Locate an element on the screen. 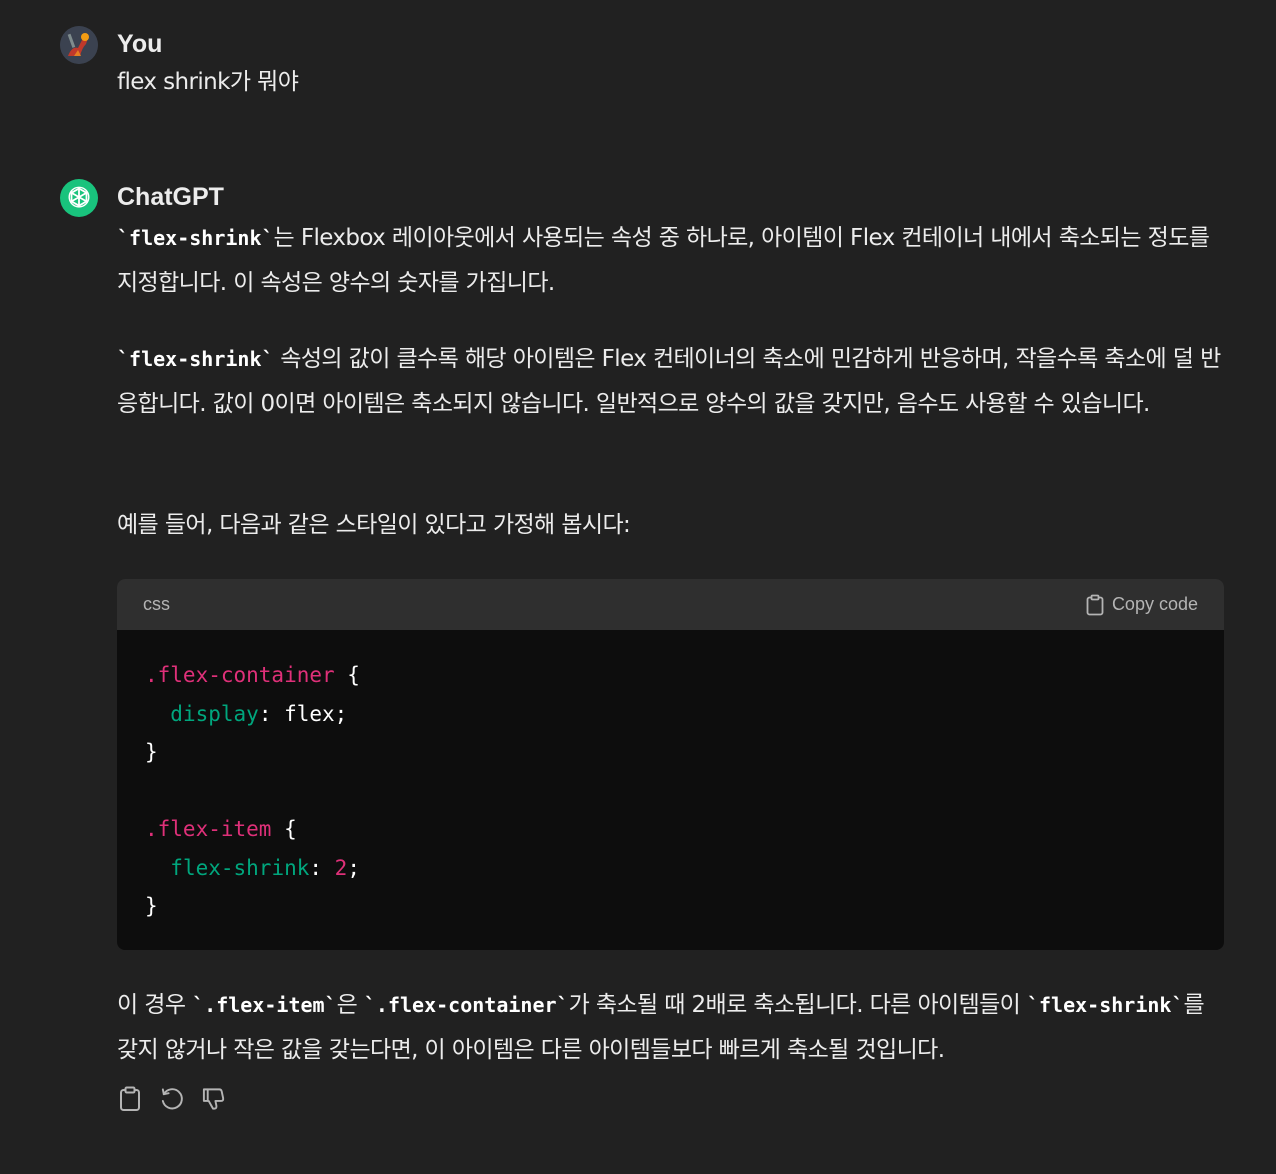 The height and width of the screenshot is (1174, 1276). code-line: .flex-container { is located at coordinates (684, 675).